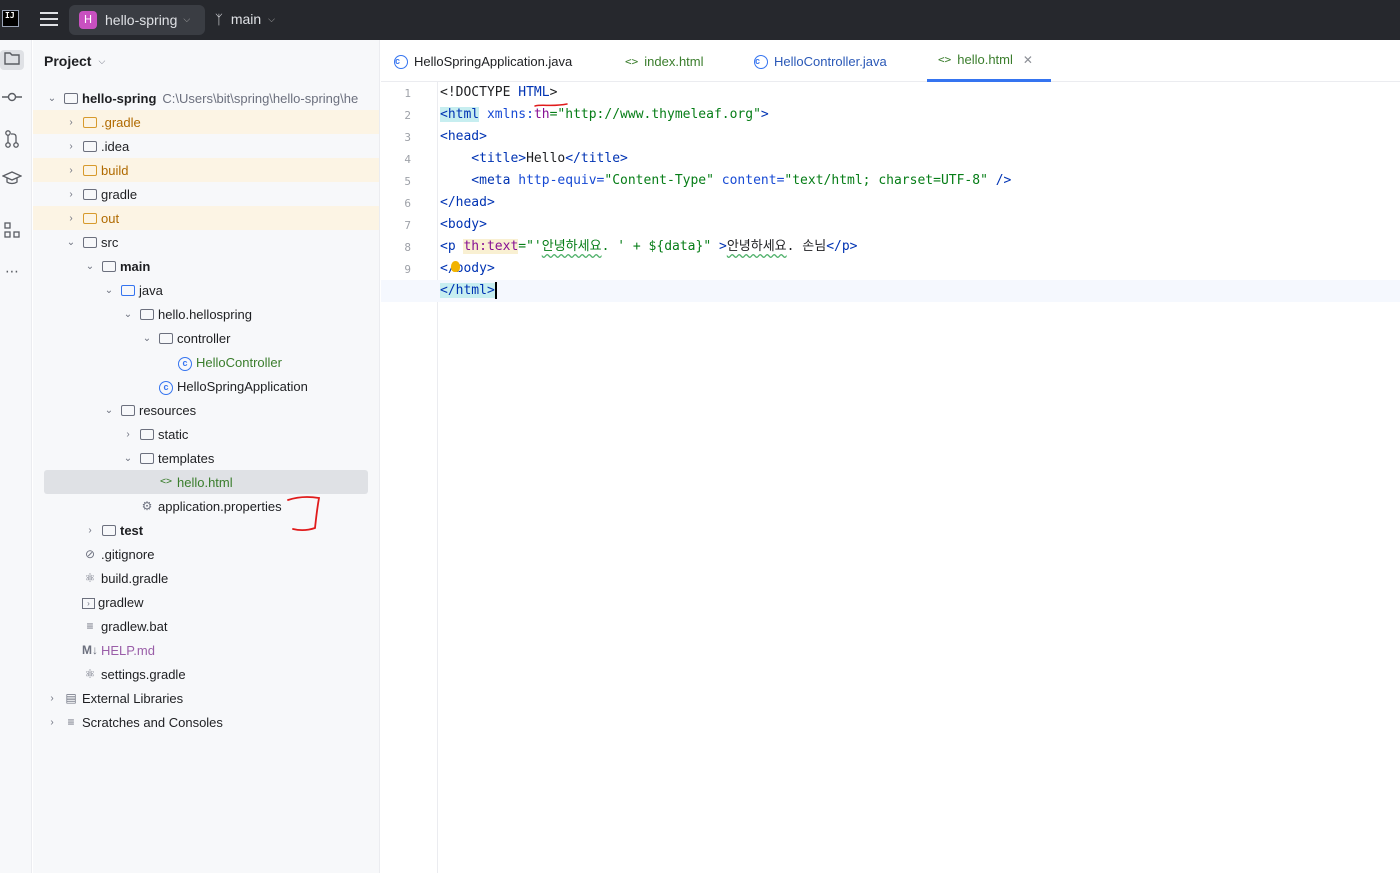 This screenshot has width=1400, height=873. What do you see at coordinates (220, 506) in the screenshot?
I see `tree-item-label: application.properties` at bounding box center [220, 506].